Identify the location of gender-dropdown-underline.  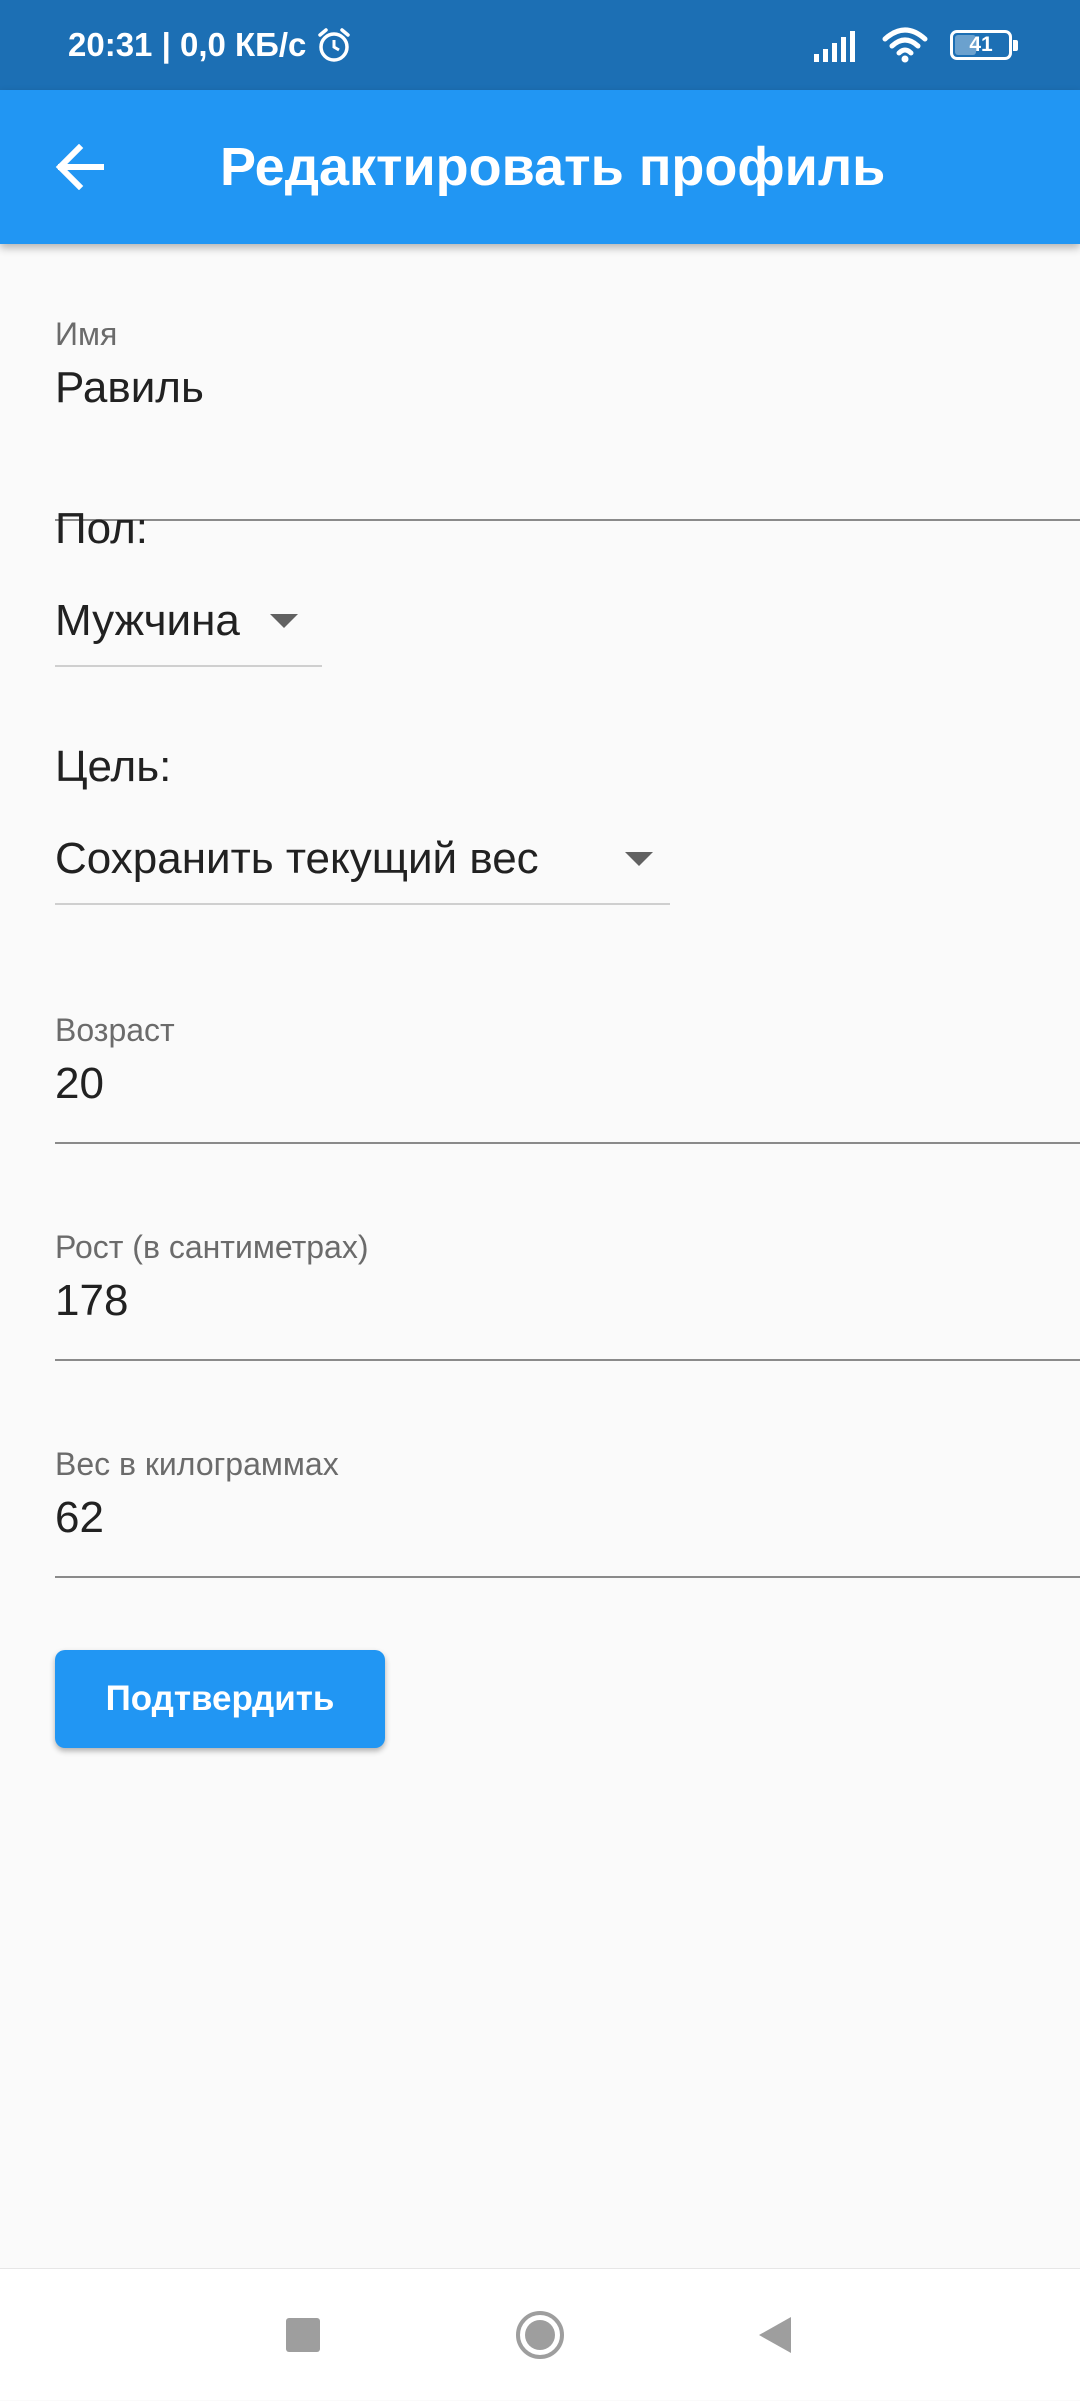
(188, 666).